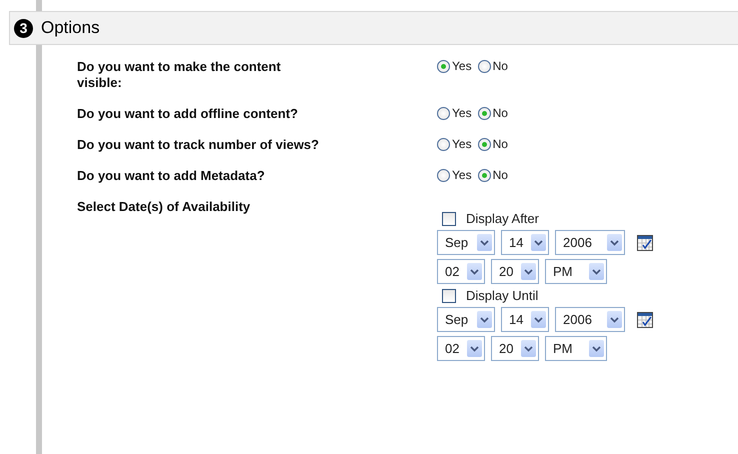  What do you see at coordinates (164, 207) in the screenshot?
I see `question-label: Select Date(s) of Availability` at bounding box center [164, 207].